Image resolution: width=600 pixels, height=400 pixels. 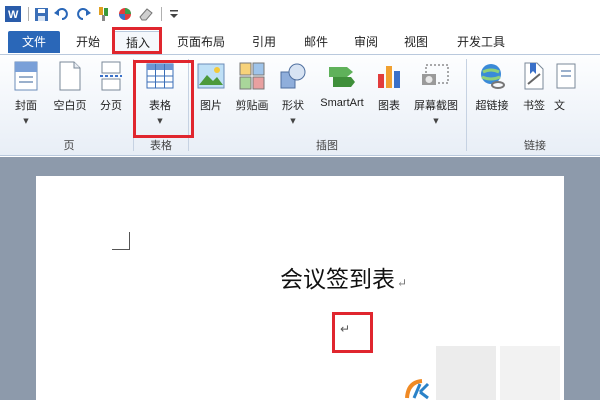 I want to click on cross-reference-icon, so click(x=569, y=76).